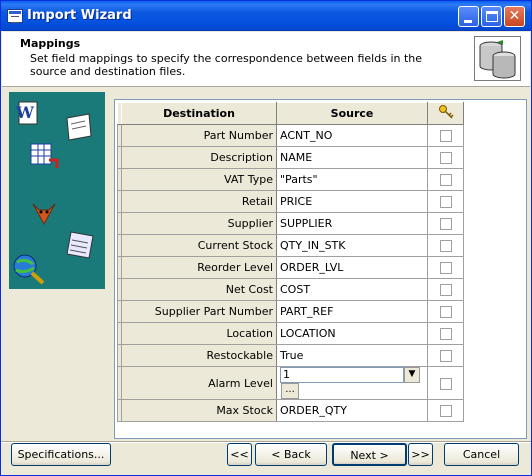 This screenshot has width=532, height=476. Describe the element at coordinates (352, 179) in the screenshot. I see `source-cell: "Parts"` at that location.